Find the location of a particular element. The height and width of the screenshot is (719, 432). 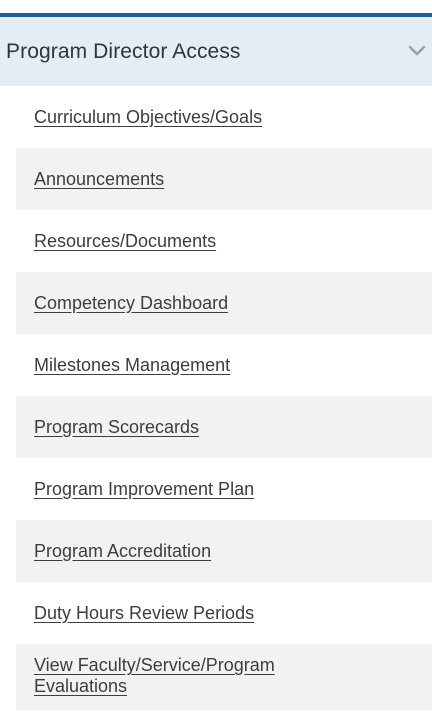

menu-item-duty-hours-review-periods: Duty Hours Review Periods is located at coordinates (224, 613).